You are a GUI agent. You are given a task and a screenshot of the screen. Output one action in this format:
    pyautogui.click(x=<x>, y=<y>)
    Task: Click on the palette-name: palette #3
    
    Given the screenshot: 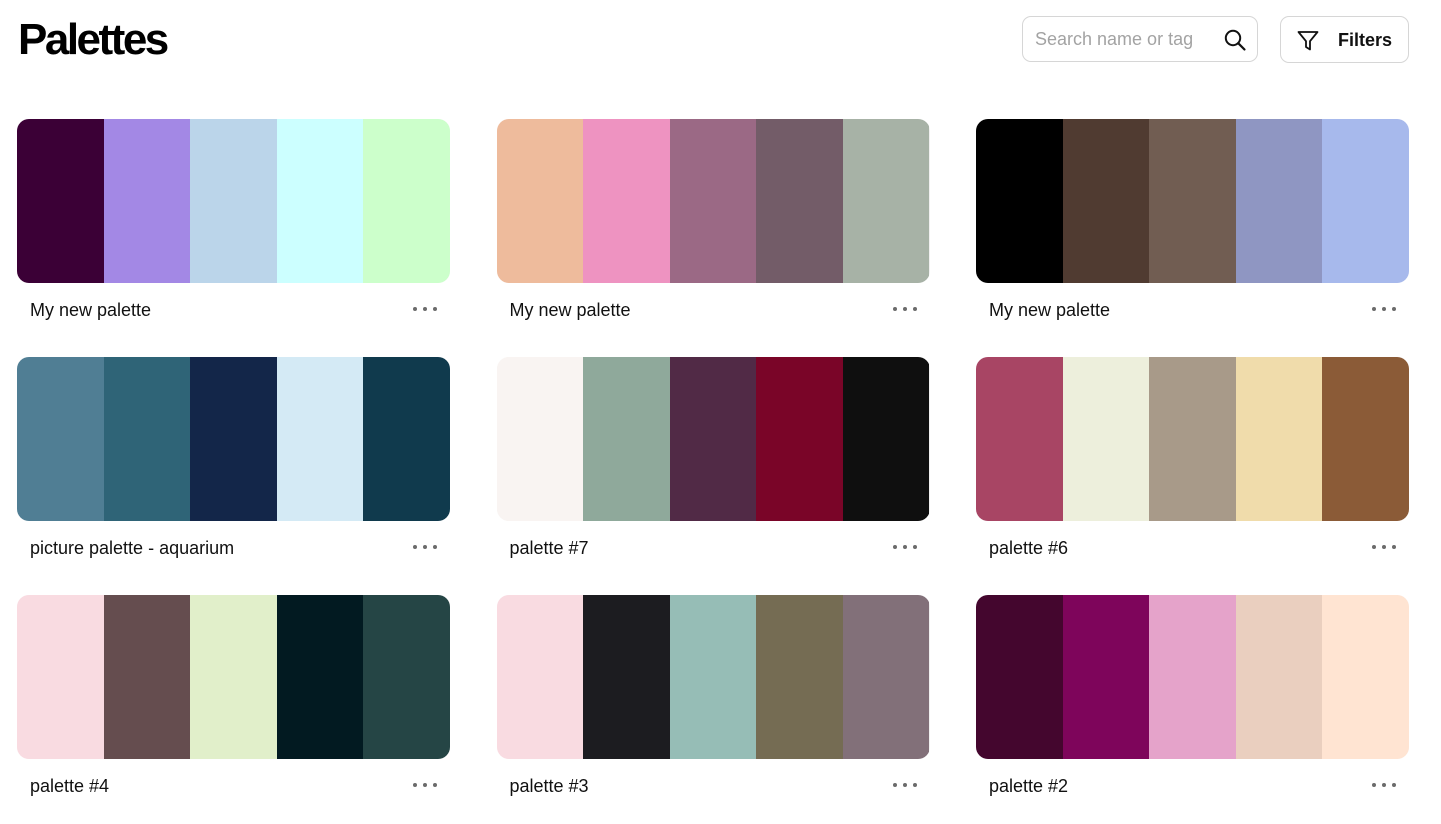 What is the action you would take?
    pyautogui.click(x=549, y=786)
    